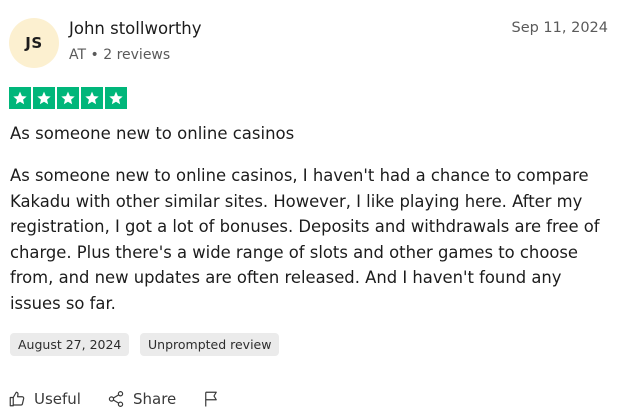 Image resolution: width=621 pixels, height=415 pixels. Describe the element at coordinates (78, 55) in the screenshot. I see `reviewer-country: AT` at that location.